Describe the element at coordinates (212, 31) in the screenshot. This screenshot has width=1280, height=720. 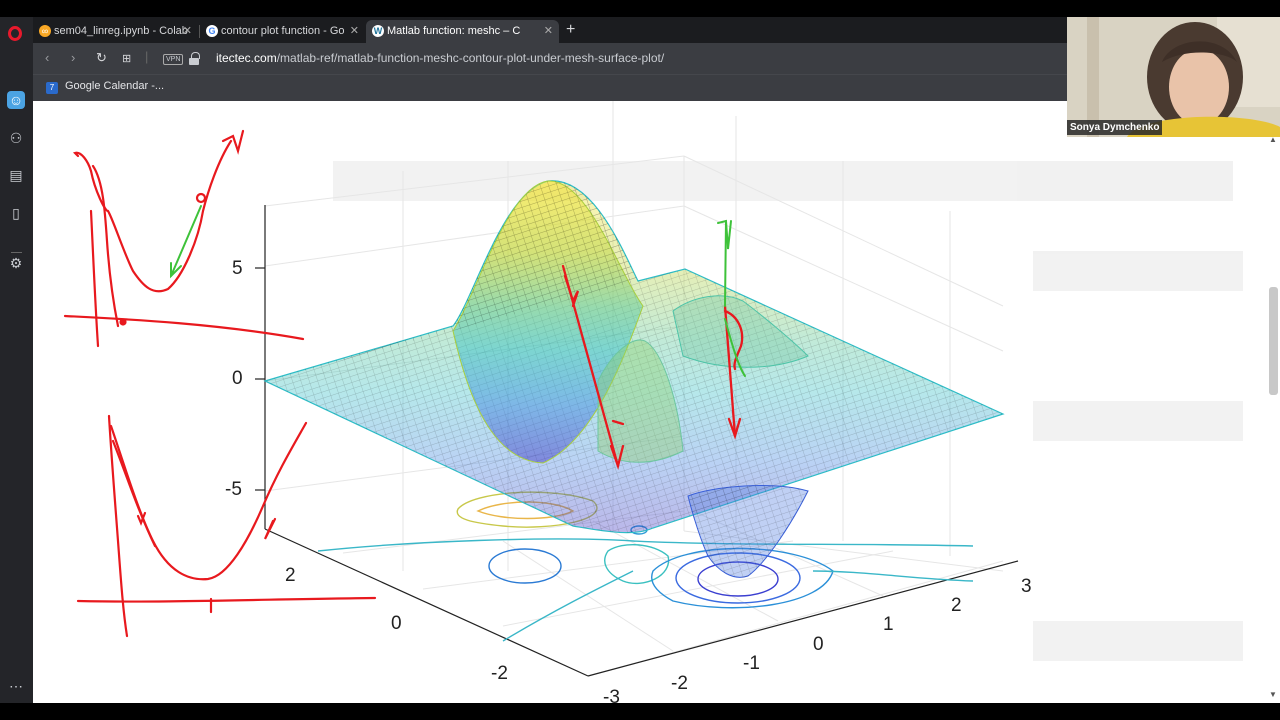
I see `google-icon: G` at that location.